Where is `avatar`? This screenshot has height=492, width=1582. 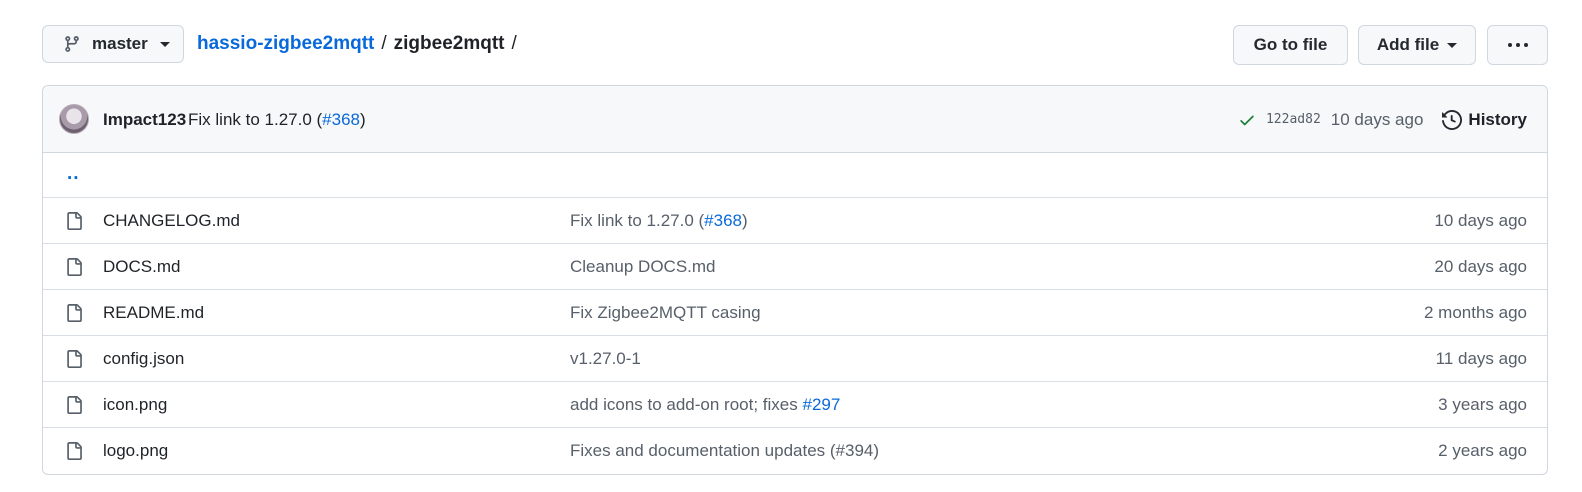 avatar is located at coordinates (74, 119).